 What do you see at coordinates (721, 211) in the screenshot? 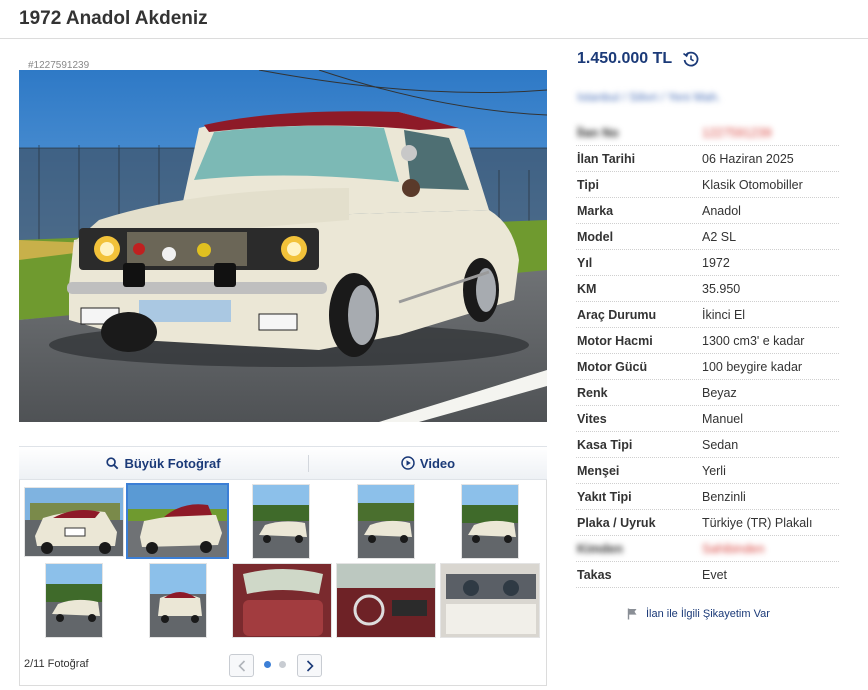
I see `attribute-value: Anadol` at bounding box center [721, 211].